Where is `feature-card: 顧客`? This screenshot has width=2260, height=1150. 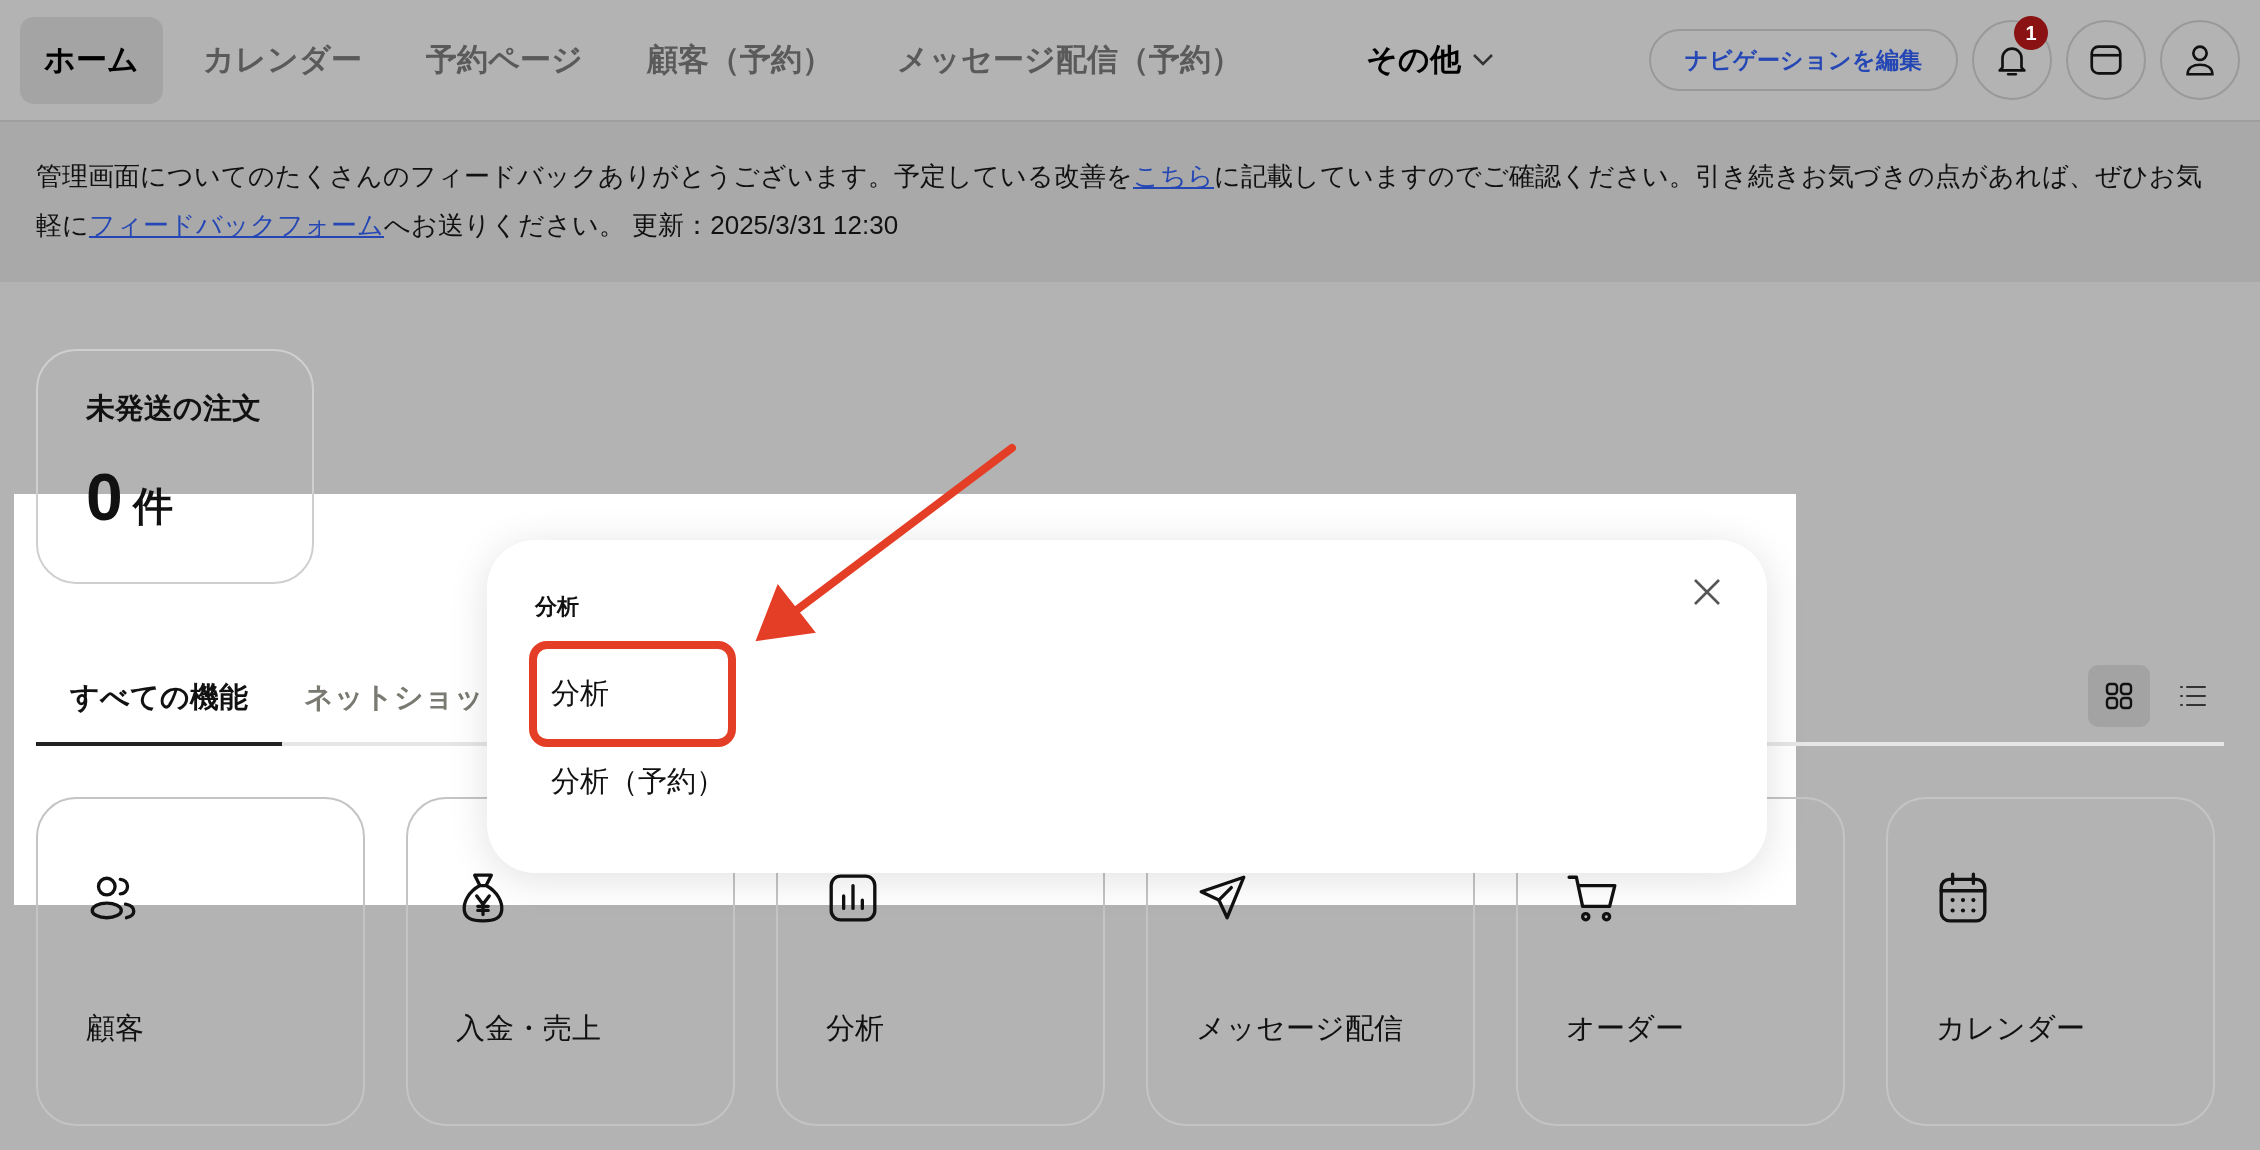
feature-card: 顧客 is located at coordinates (200, 961).